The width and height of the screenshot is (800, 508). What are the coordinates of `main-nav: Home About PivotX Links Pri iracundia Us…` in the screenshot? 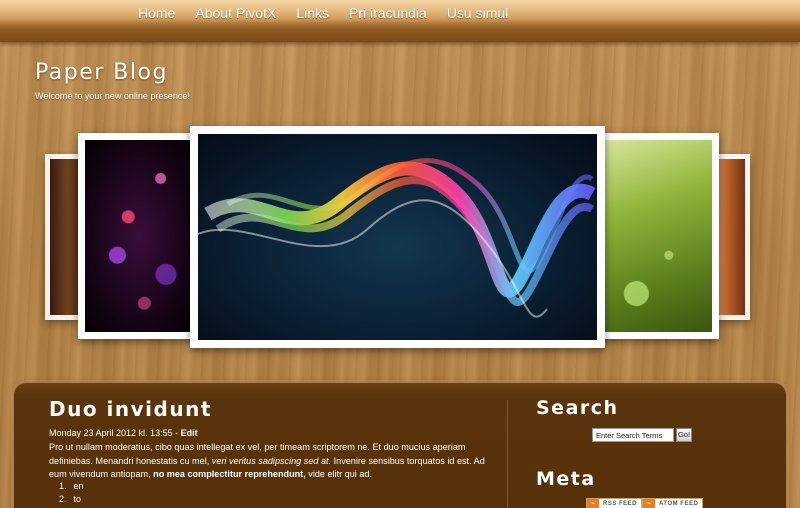 It's located at (323, 13).